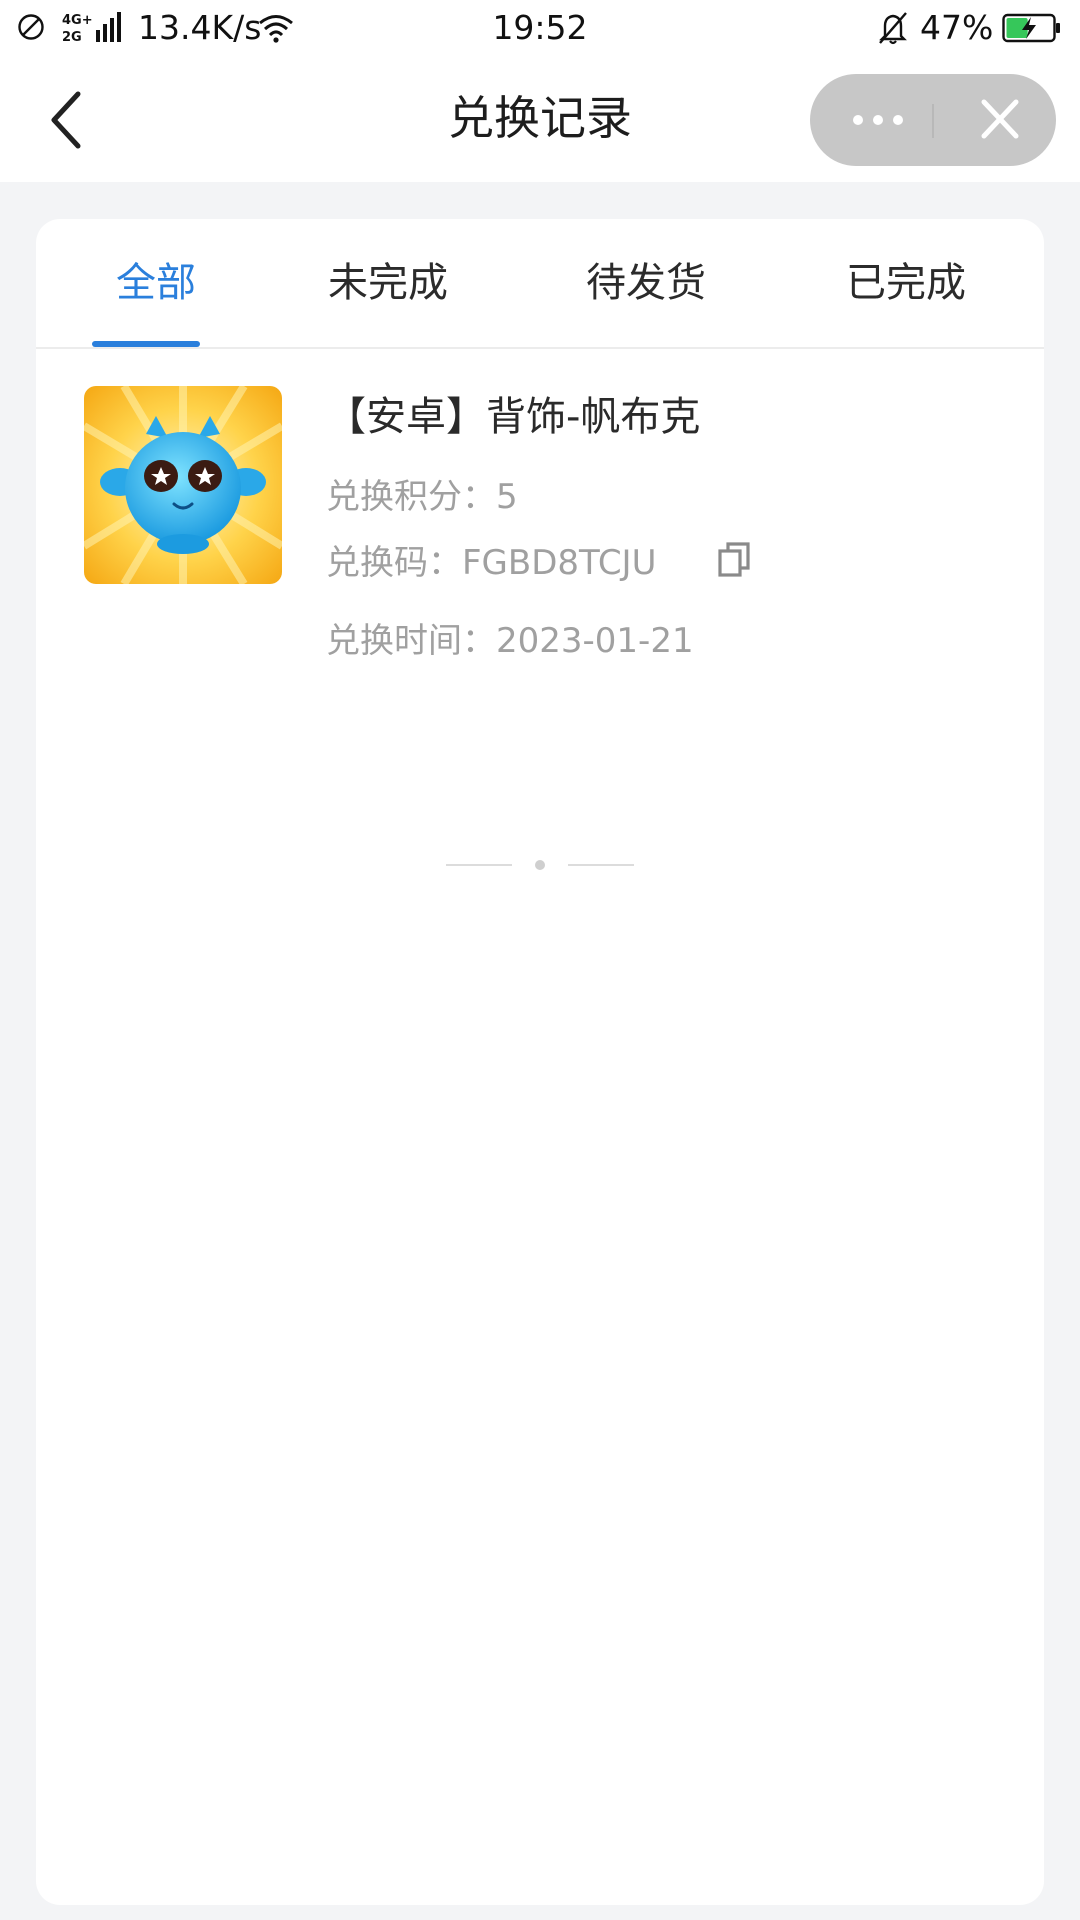 This screenshot has height=1920, width=1080. I want to click on divider-dot, so click(540, 865).